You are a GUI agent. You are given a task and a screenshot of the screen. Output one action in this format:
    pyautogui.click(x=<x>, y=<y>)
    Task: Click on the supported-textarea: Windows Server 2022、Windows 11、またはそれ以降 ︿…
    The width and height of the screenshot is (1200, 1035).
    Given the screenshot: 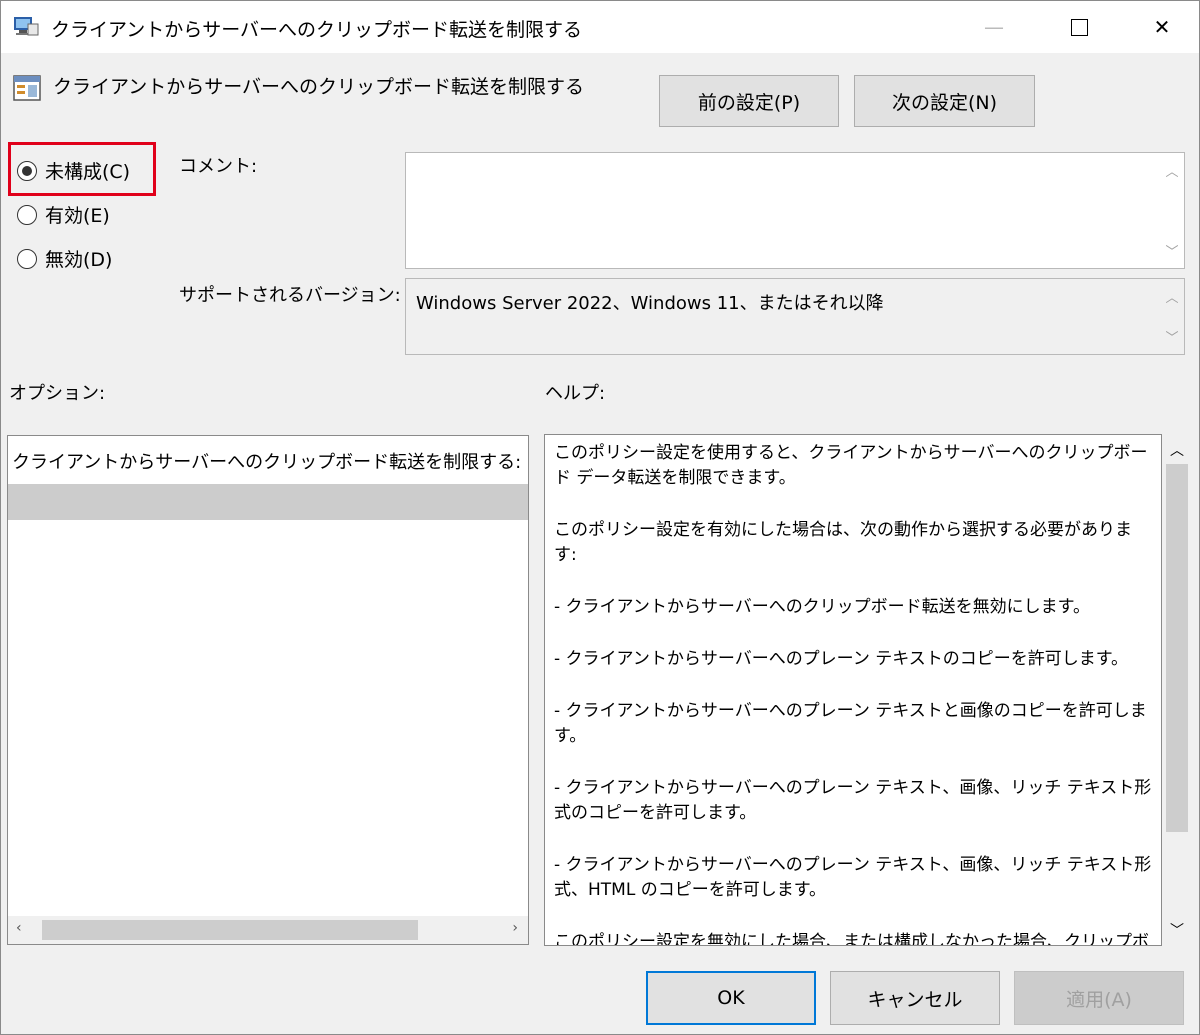 What is the action you would take?
    pyautogui.click(x=795, y=316)
    